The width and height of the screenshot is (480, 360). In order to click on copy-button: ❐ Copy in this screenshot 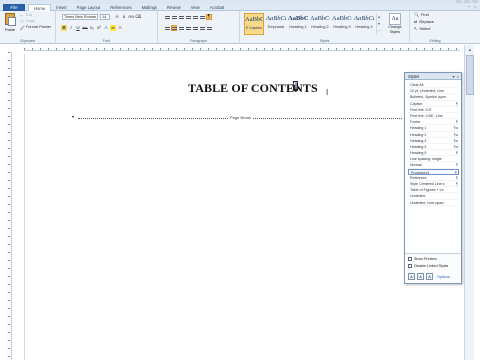, I will do `click(27, 21)`.